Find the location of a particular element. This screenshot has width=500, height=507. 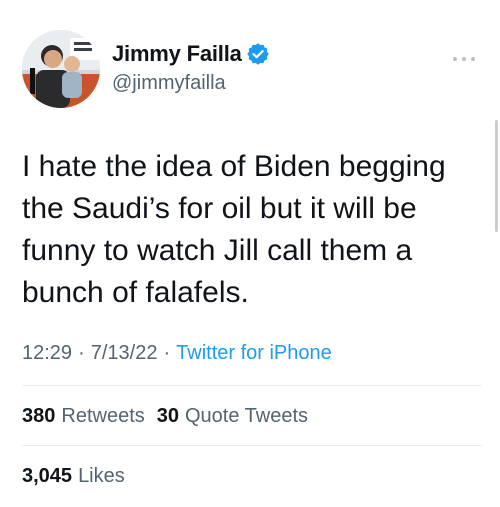

quote-tweets-count: 30 is located at coordinates (167, 416).